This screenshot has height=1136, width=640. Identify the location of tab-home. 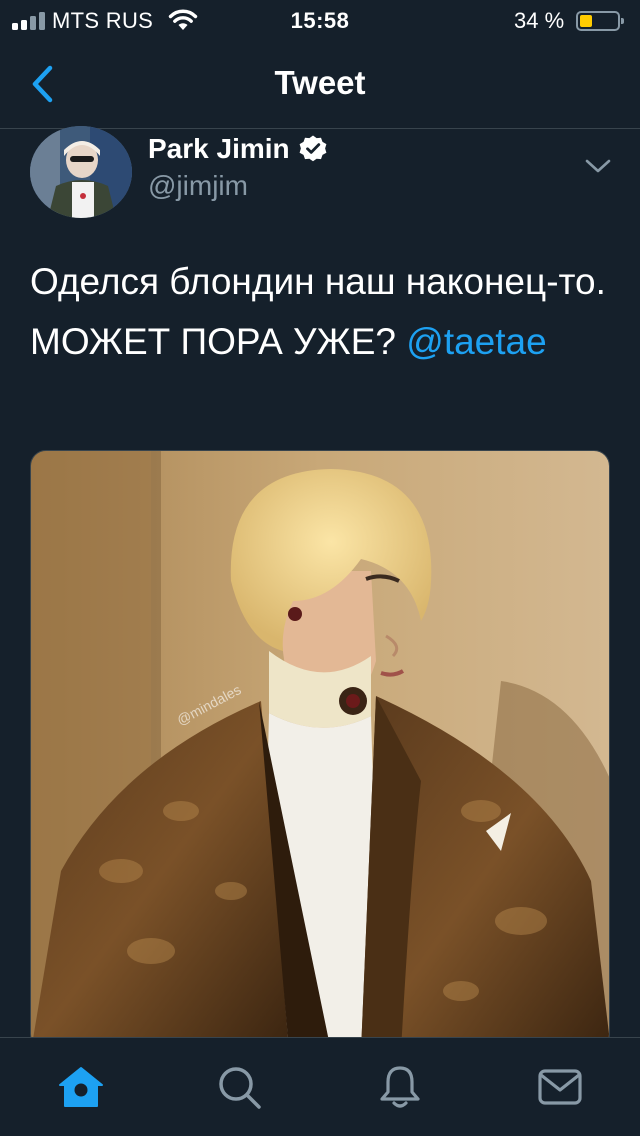
(81, 1087).